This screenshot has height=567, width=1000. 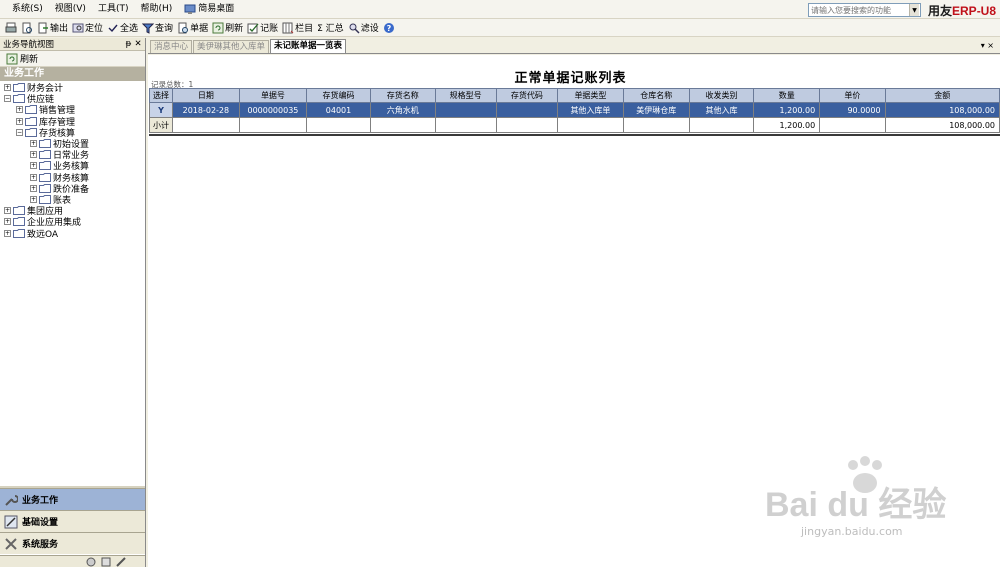 What do you see at coordinates (72, 521) in the screenshot?
I see `nav-button-basic-settings: 基础设置` at bounding box center [72, 521].